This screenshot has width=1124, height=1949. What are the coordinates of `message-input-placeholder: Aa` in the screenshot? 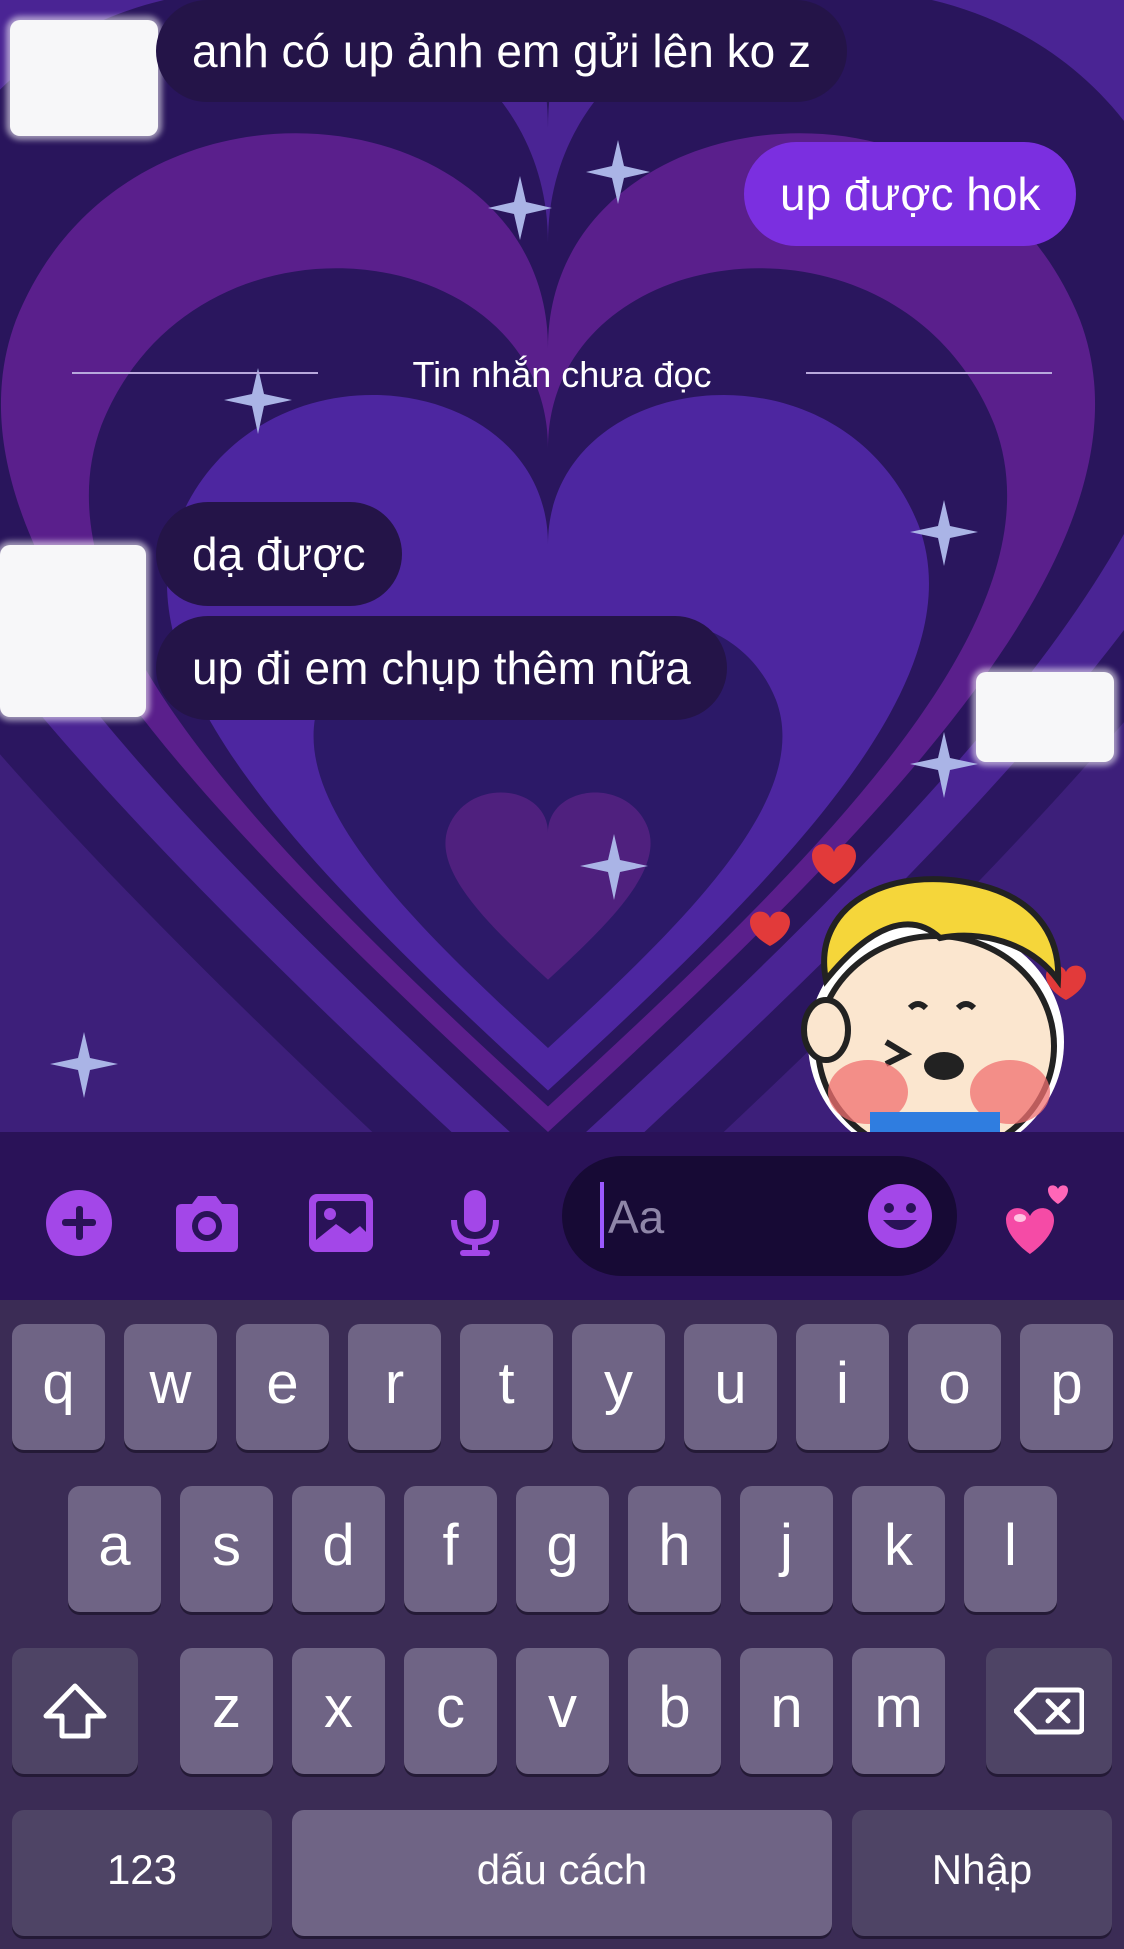 It's located at (636, 1217).